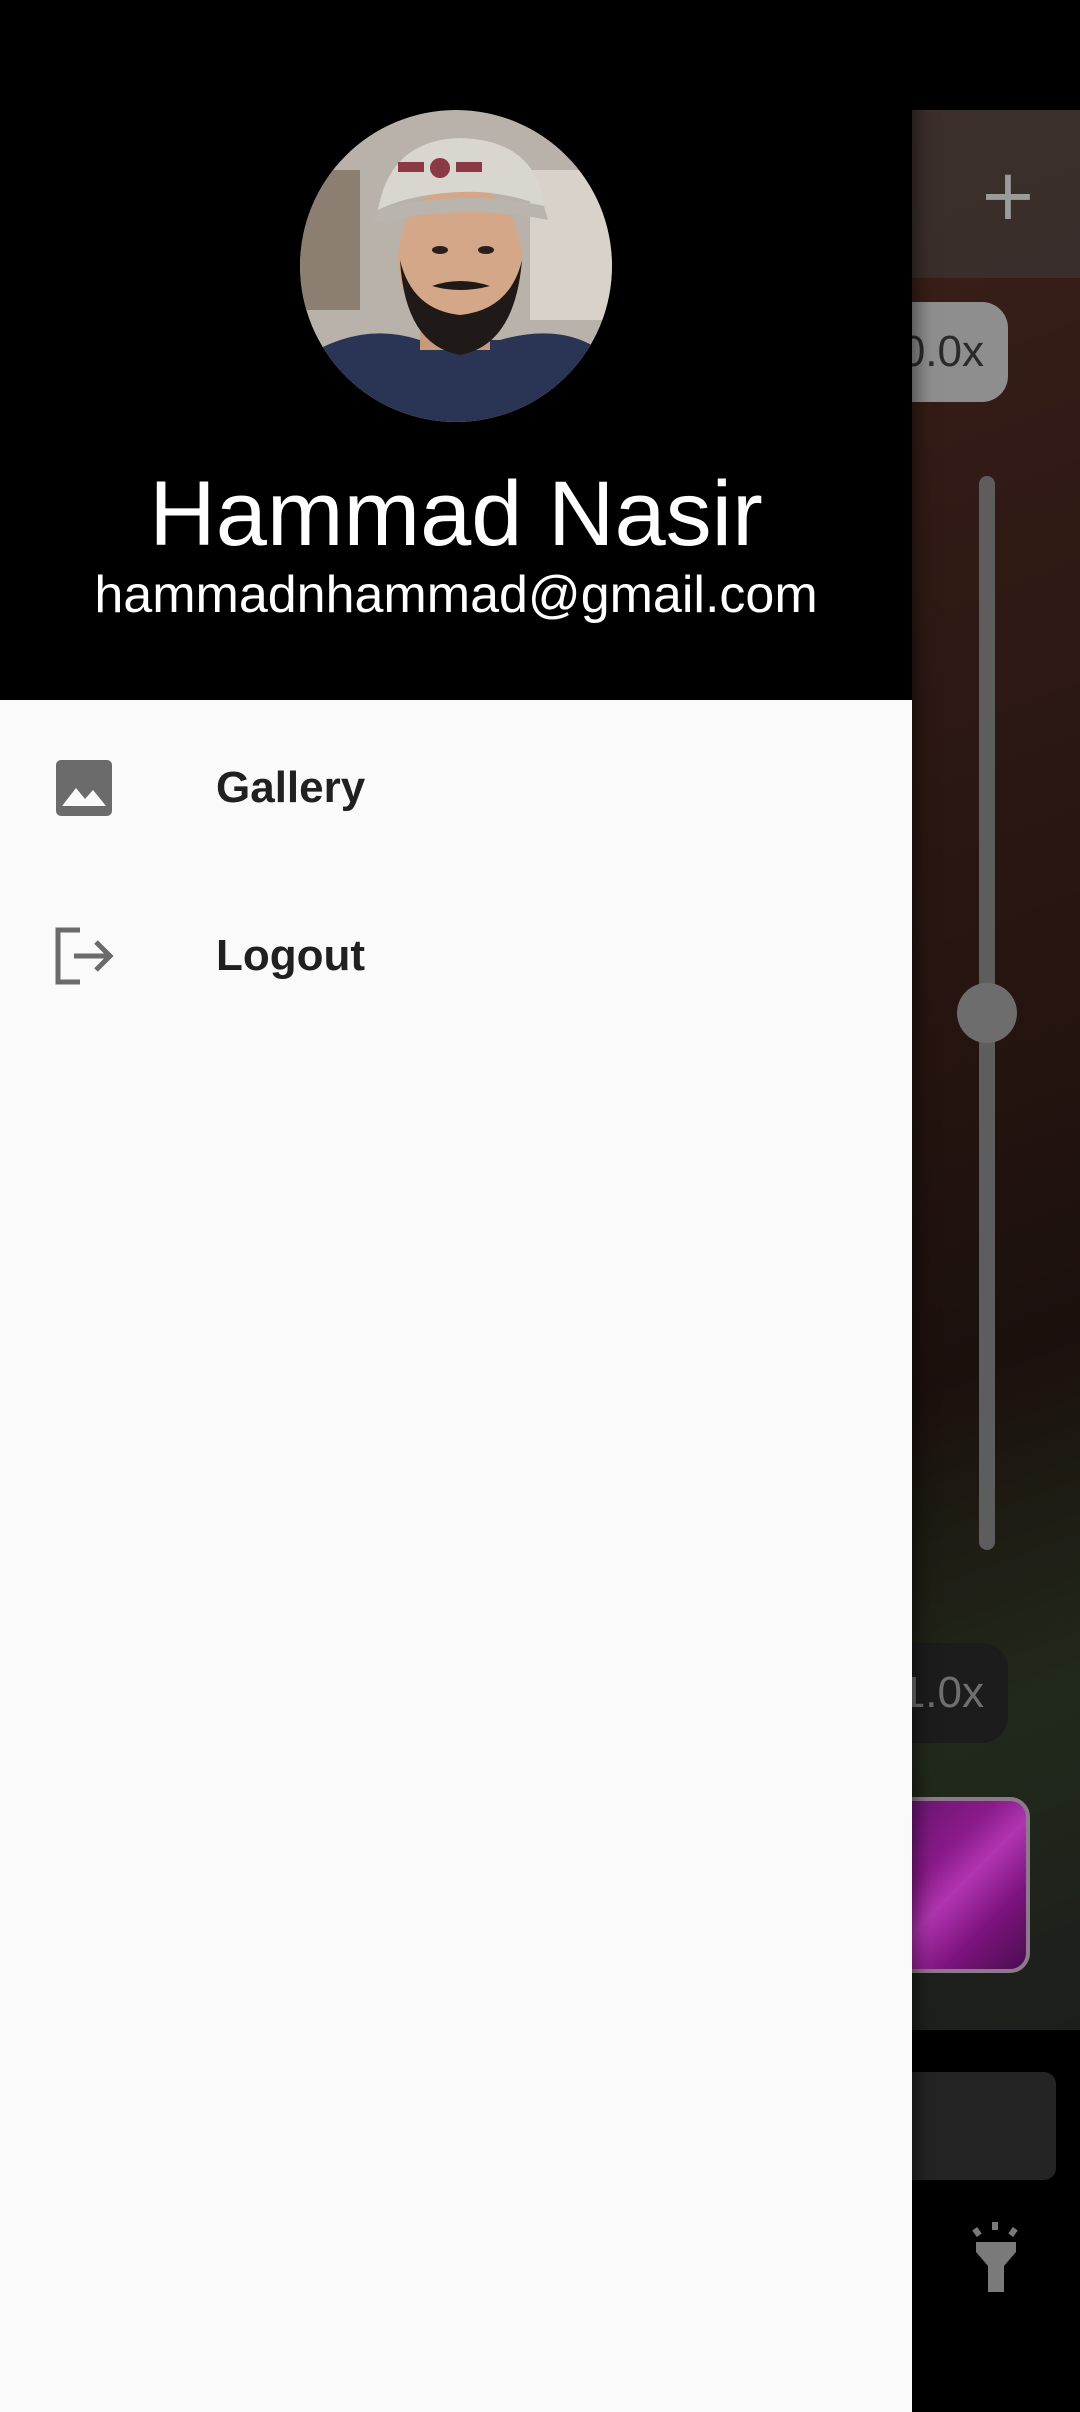  Describe the element at coordinates (291, 787) in the screenshot. I see `drawer-item-label: Gallery` at that location.